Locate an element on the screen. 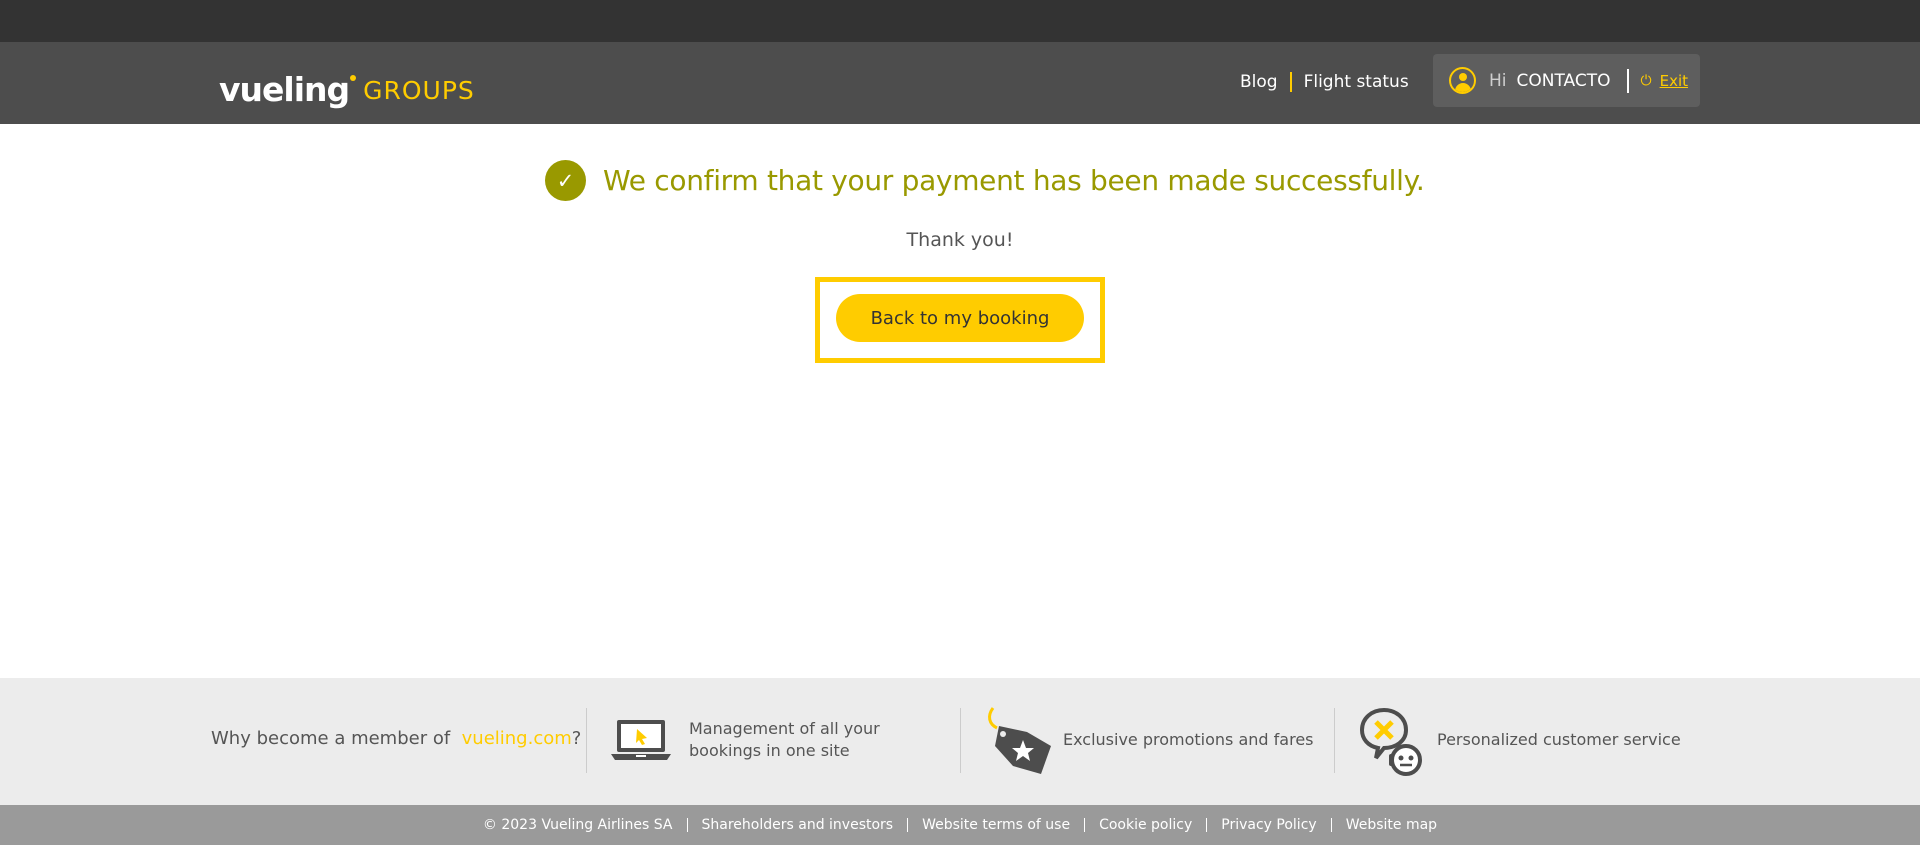  vueling-com-link: vueling.com is located at coordinates (517, 738).